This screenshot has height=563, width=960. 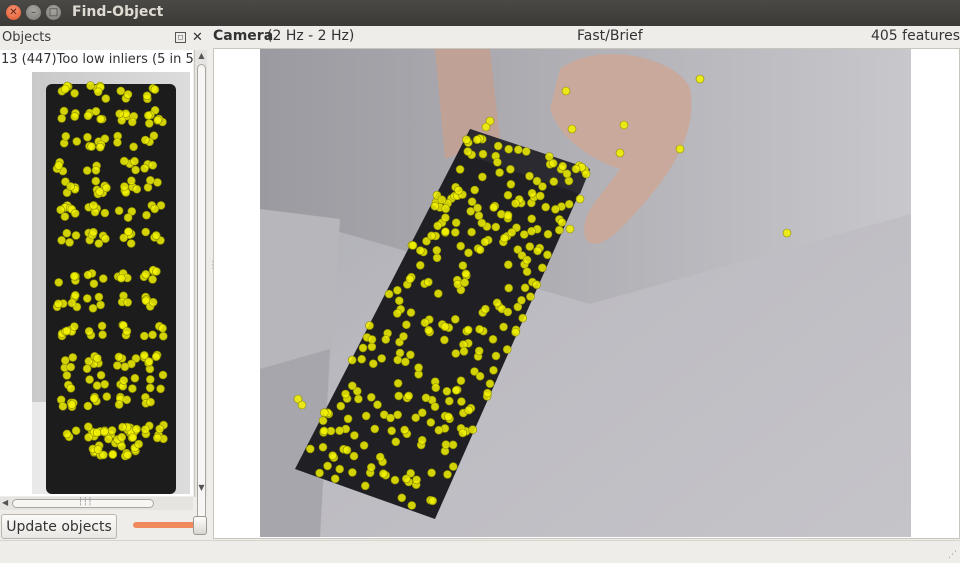 What do you see at coordinates (610, 36) in the screenshot?
I see `detector-method: Fast/Brief` at bounding box center [610, 36].